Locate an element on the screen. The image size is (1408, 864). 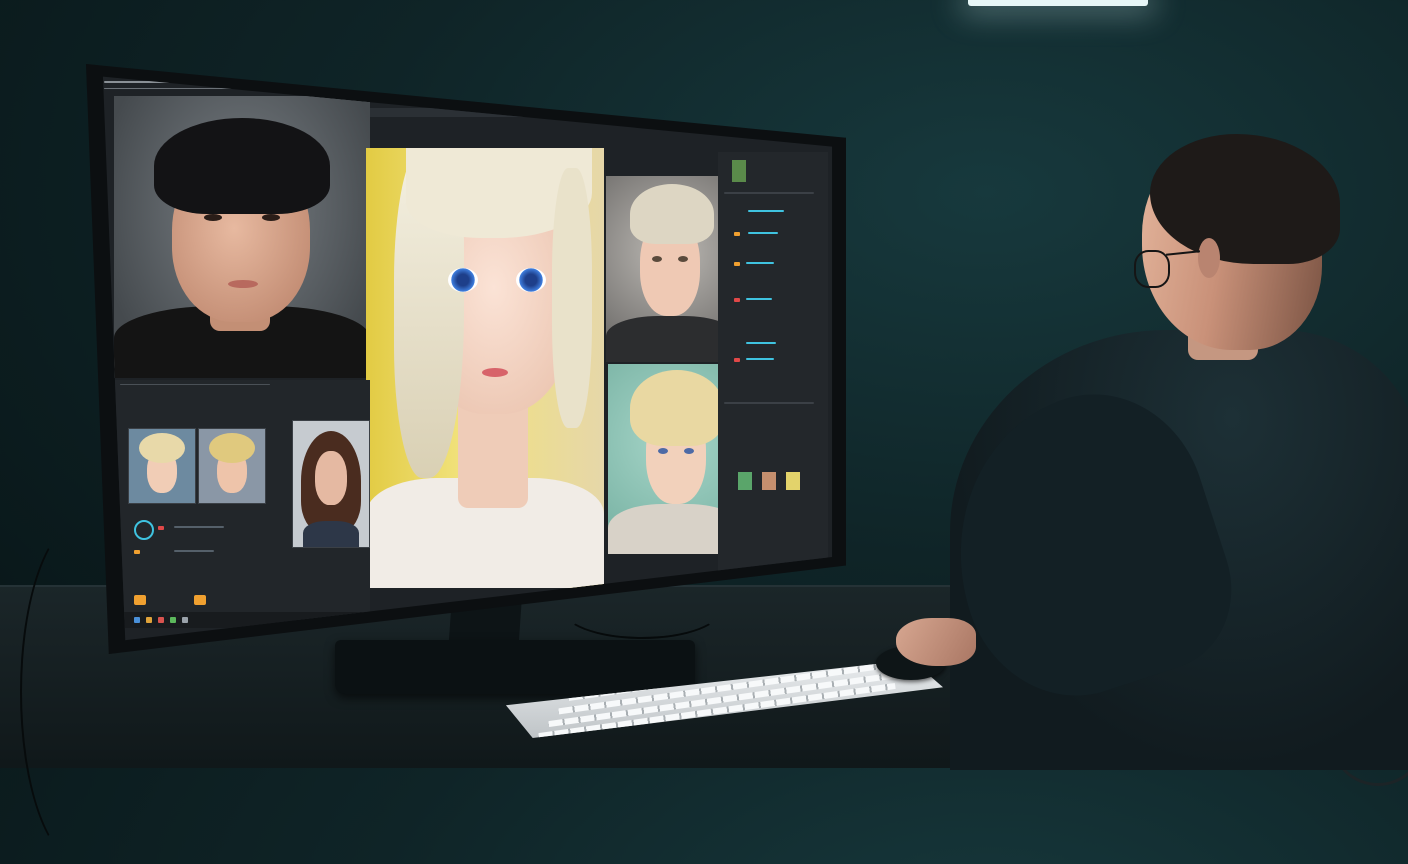
man-mouth is located at coordinates (243, 284).